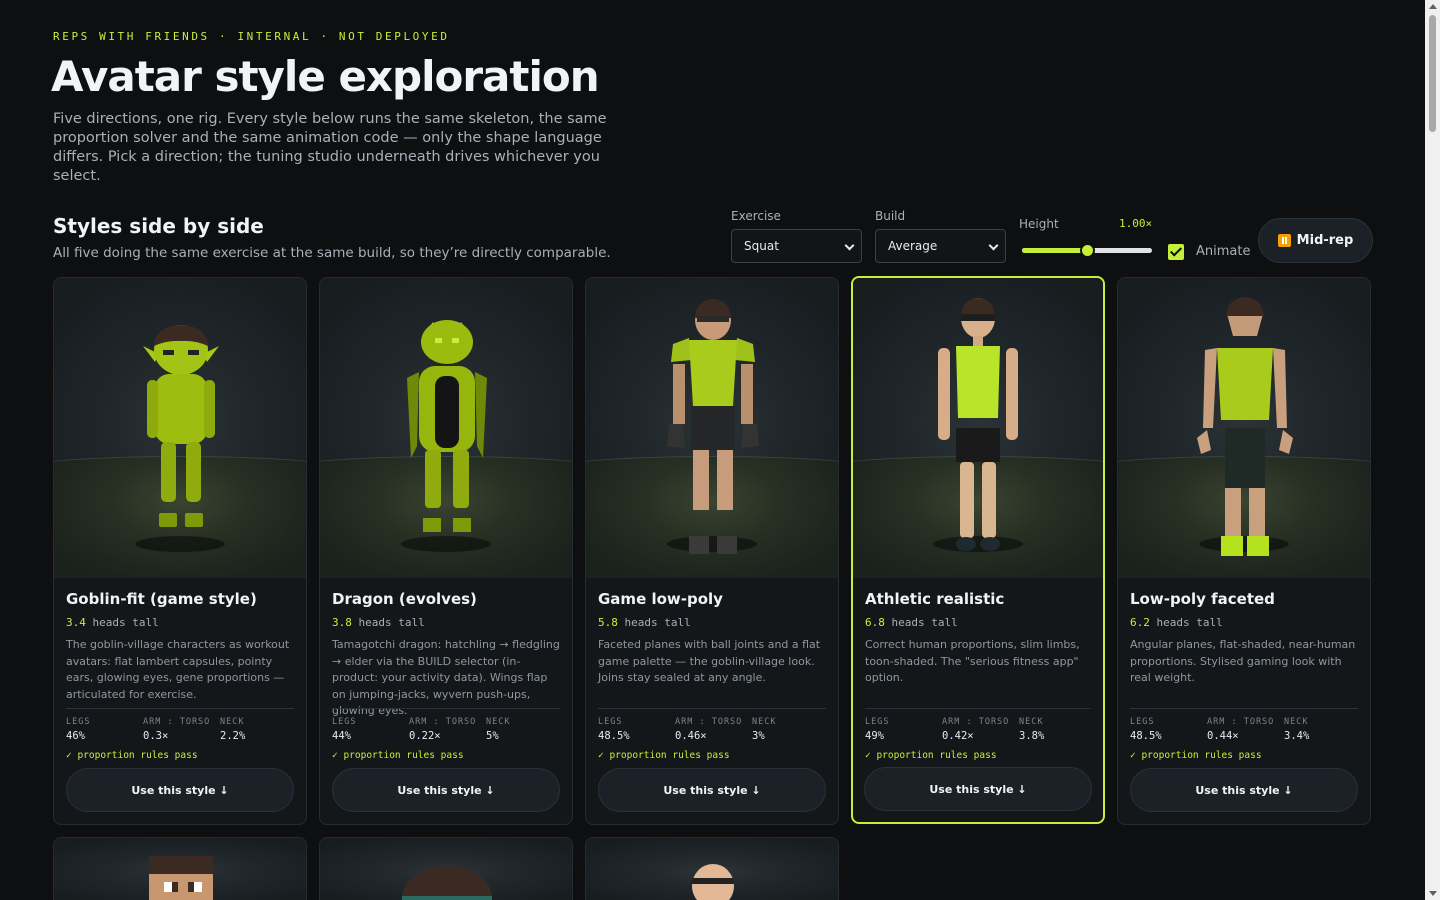 This screenshot has height=900, width=1440. I want to click on metric-legs: LEGS 49%, so click(877, 729).